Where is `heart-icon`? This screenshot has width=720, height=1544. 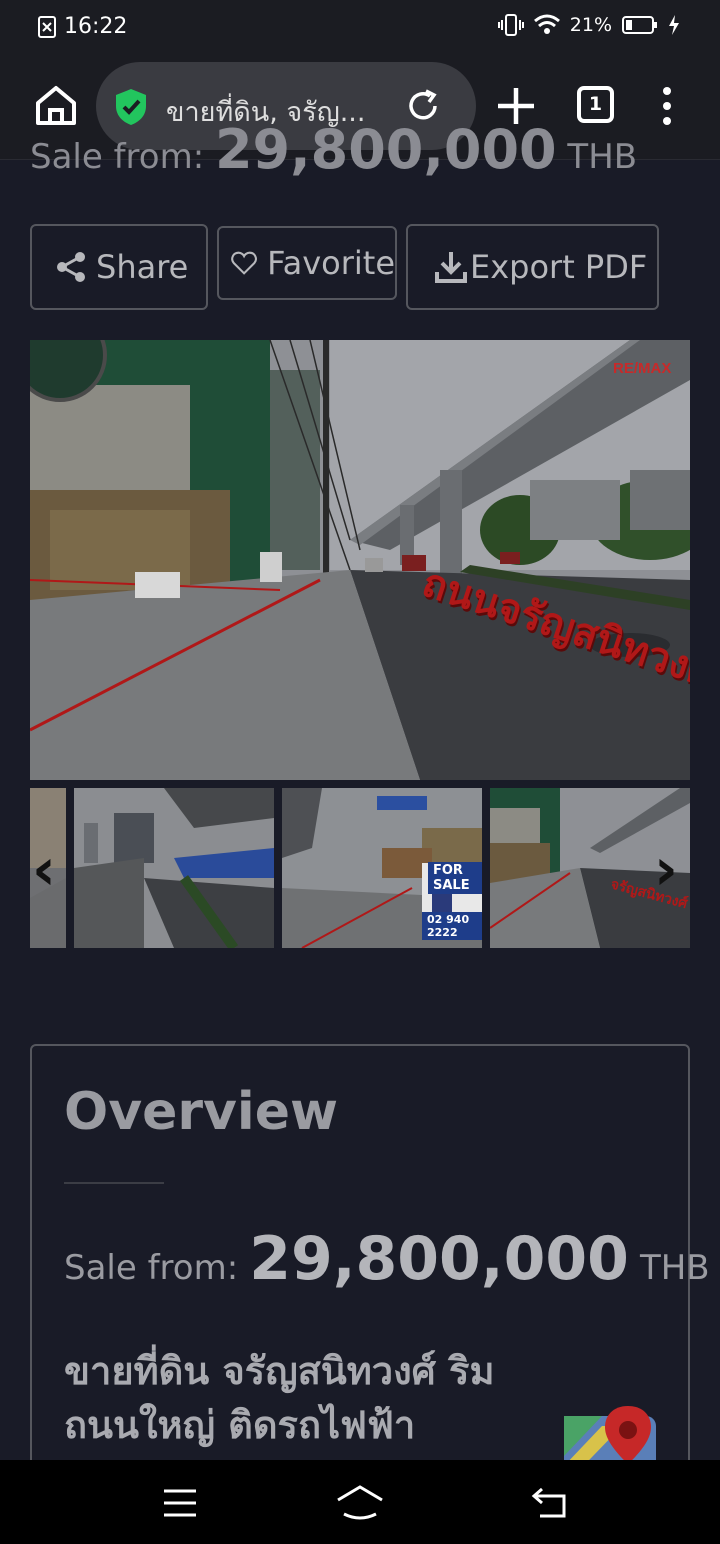 heart-icon is located at coordinates (244, 263).